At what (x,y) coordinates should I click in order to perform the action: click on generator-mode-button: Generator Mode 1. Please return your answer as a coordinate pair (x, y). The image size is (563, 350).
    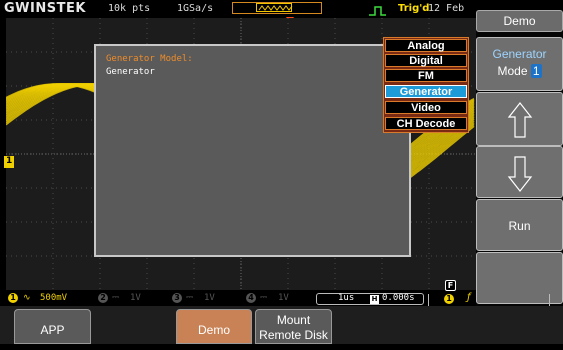
    Looking at the image, I should click on (519, 64).